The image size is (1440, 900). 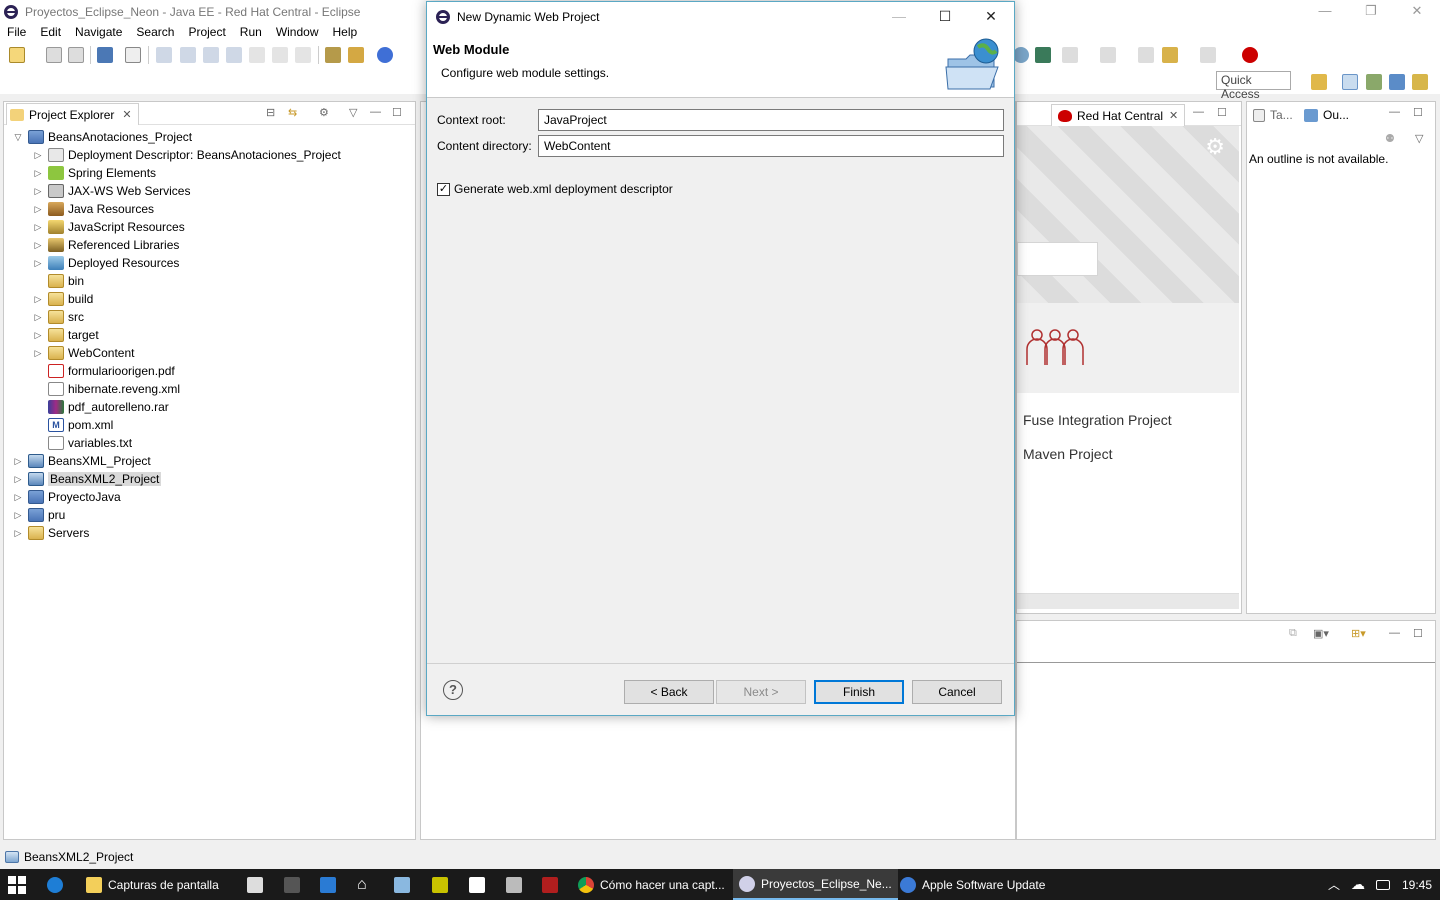 I want to click on network-icon, so click(x=1383, y=884).